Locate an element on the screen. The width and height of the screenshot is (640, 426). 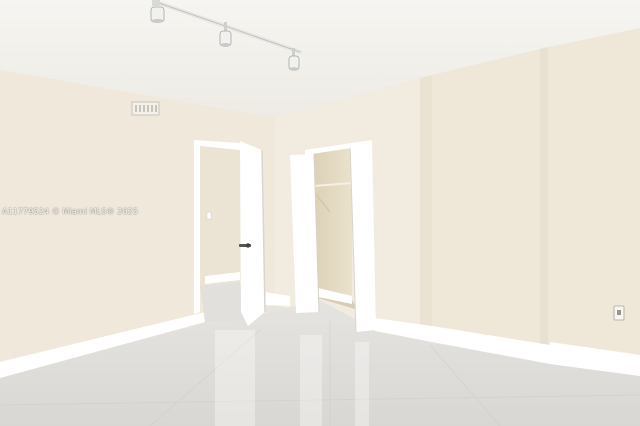
mls-watermark: A11779524 © Miami MLS® 2025 is located at coordinates (70, 211).